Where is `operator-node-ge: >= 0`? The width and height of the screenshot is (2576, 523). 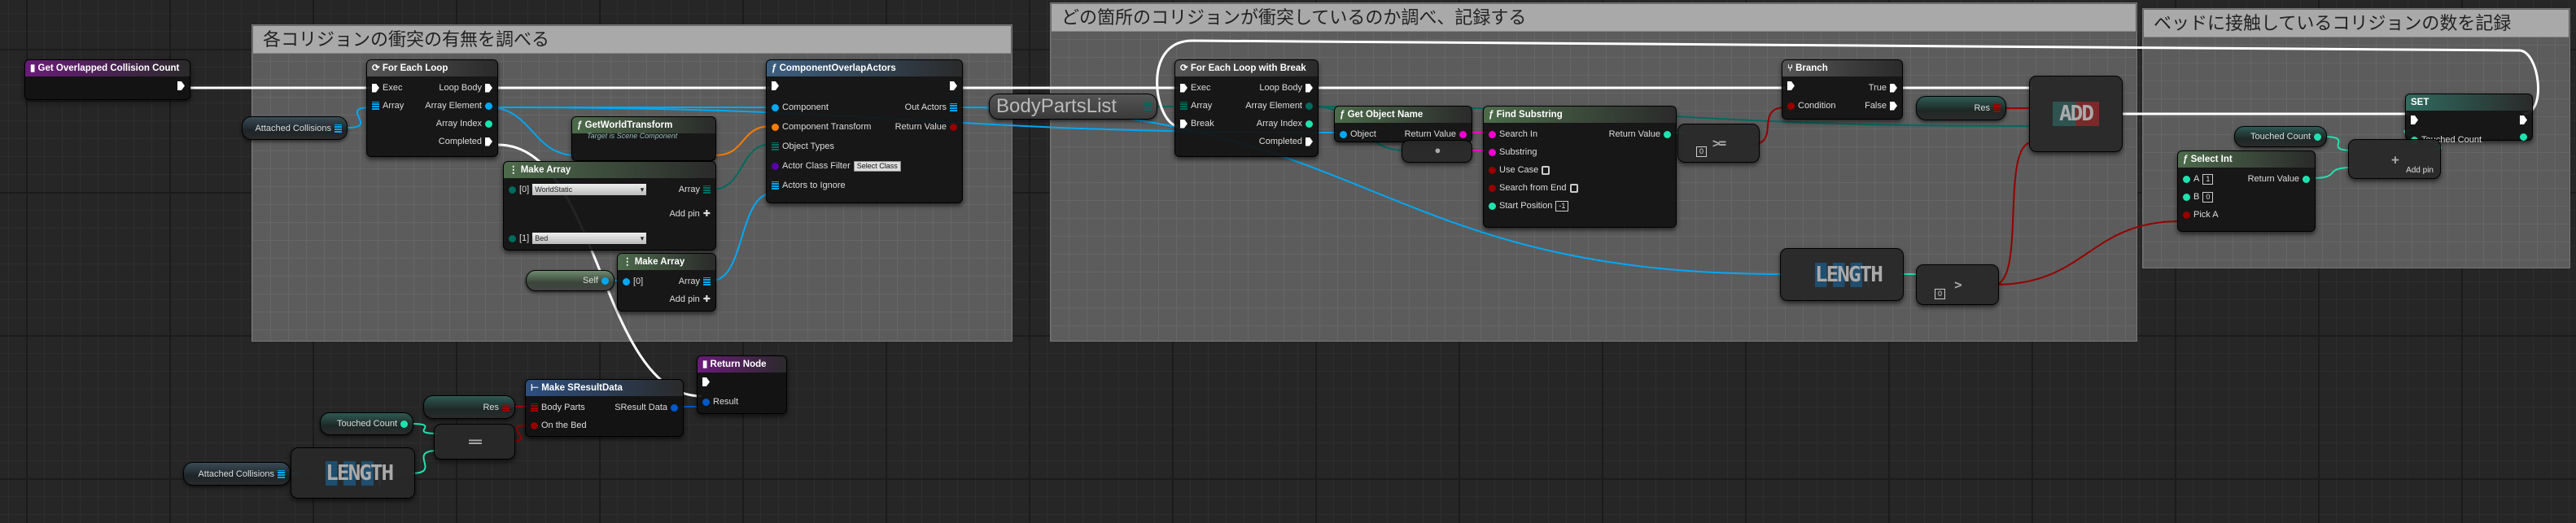
operator-node-ge: >= 0 is located at coordinates (1718, 143).